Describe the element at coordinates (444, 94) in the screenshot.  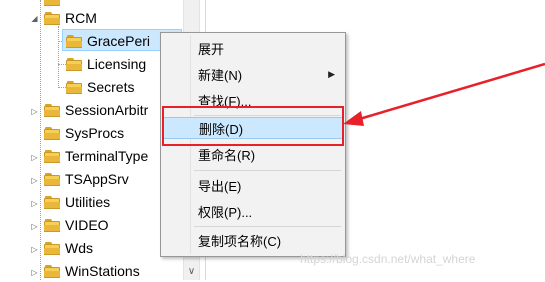
I see `annotation-arrow-icon` at that location.